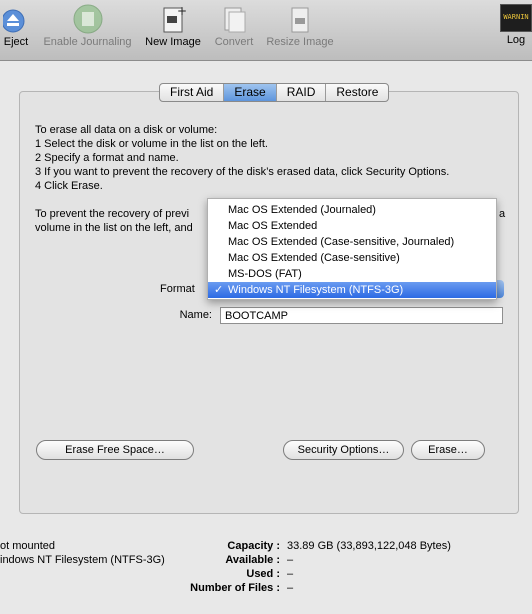 This screenshot has width=532, height=614. Describe the element at coordinates (300, 20) in the screenshot. I see `resize-image-icon` at that location.